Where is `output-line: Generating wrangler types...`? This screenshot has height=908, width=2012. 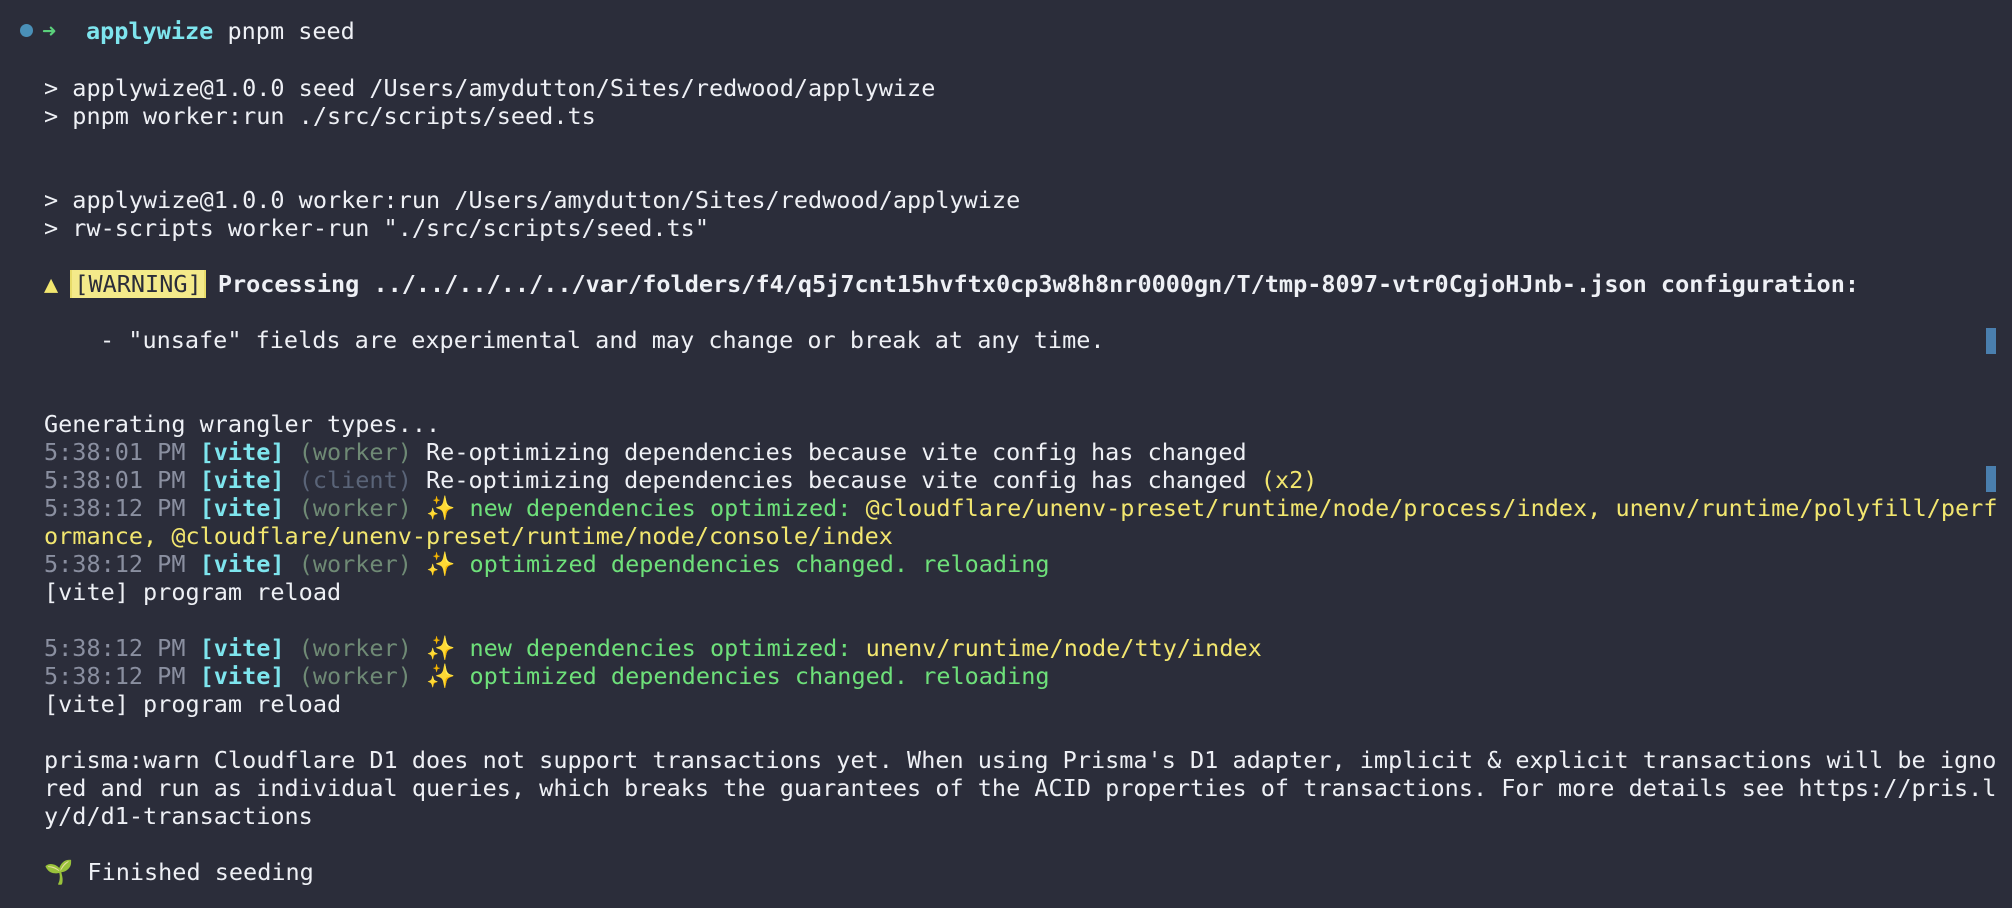
output-line: Generating wrangler types... is located at coordinates (242, 424).